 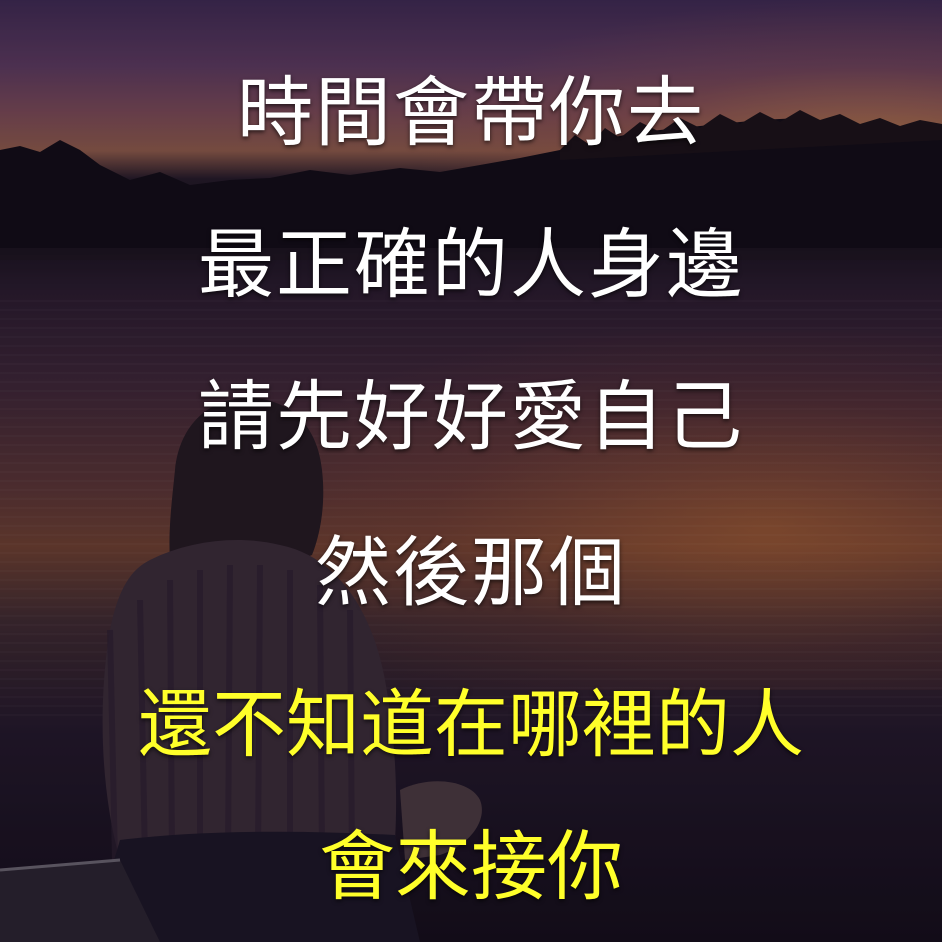 What do you see at coordinates (471, 866) in the screenshot?
I see `quote-line-6: 會來接你` at bounding box center [471, 866].